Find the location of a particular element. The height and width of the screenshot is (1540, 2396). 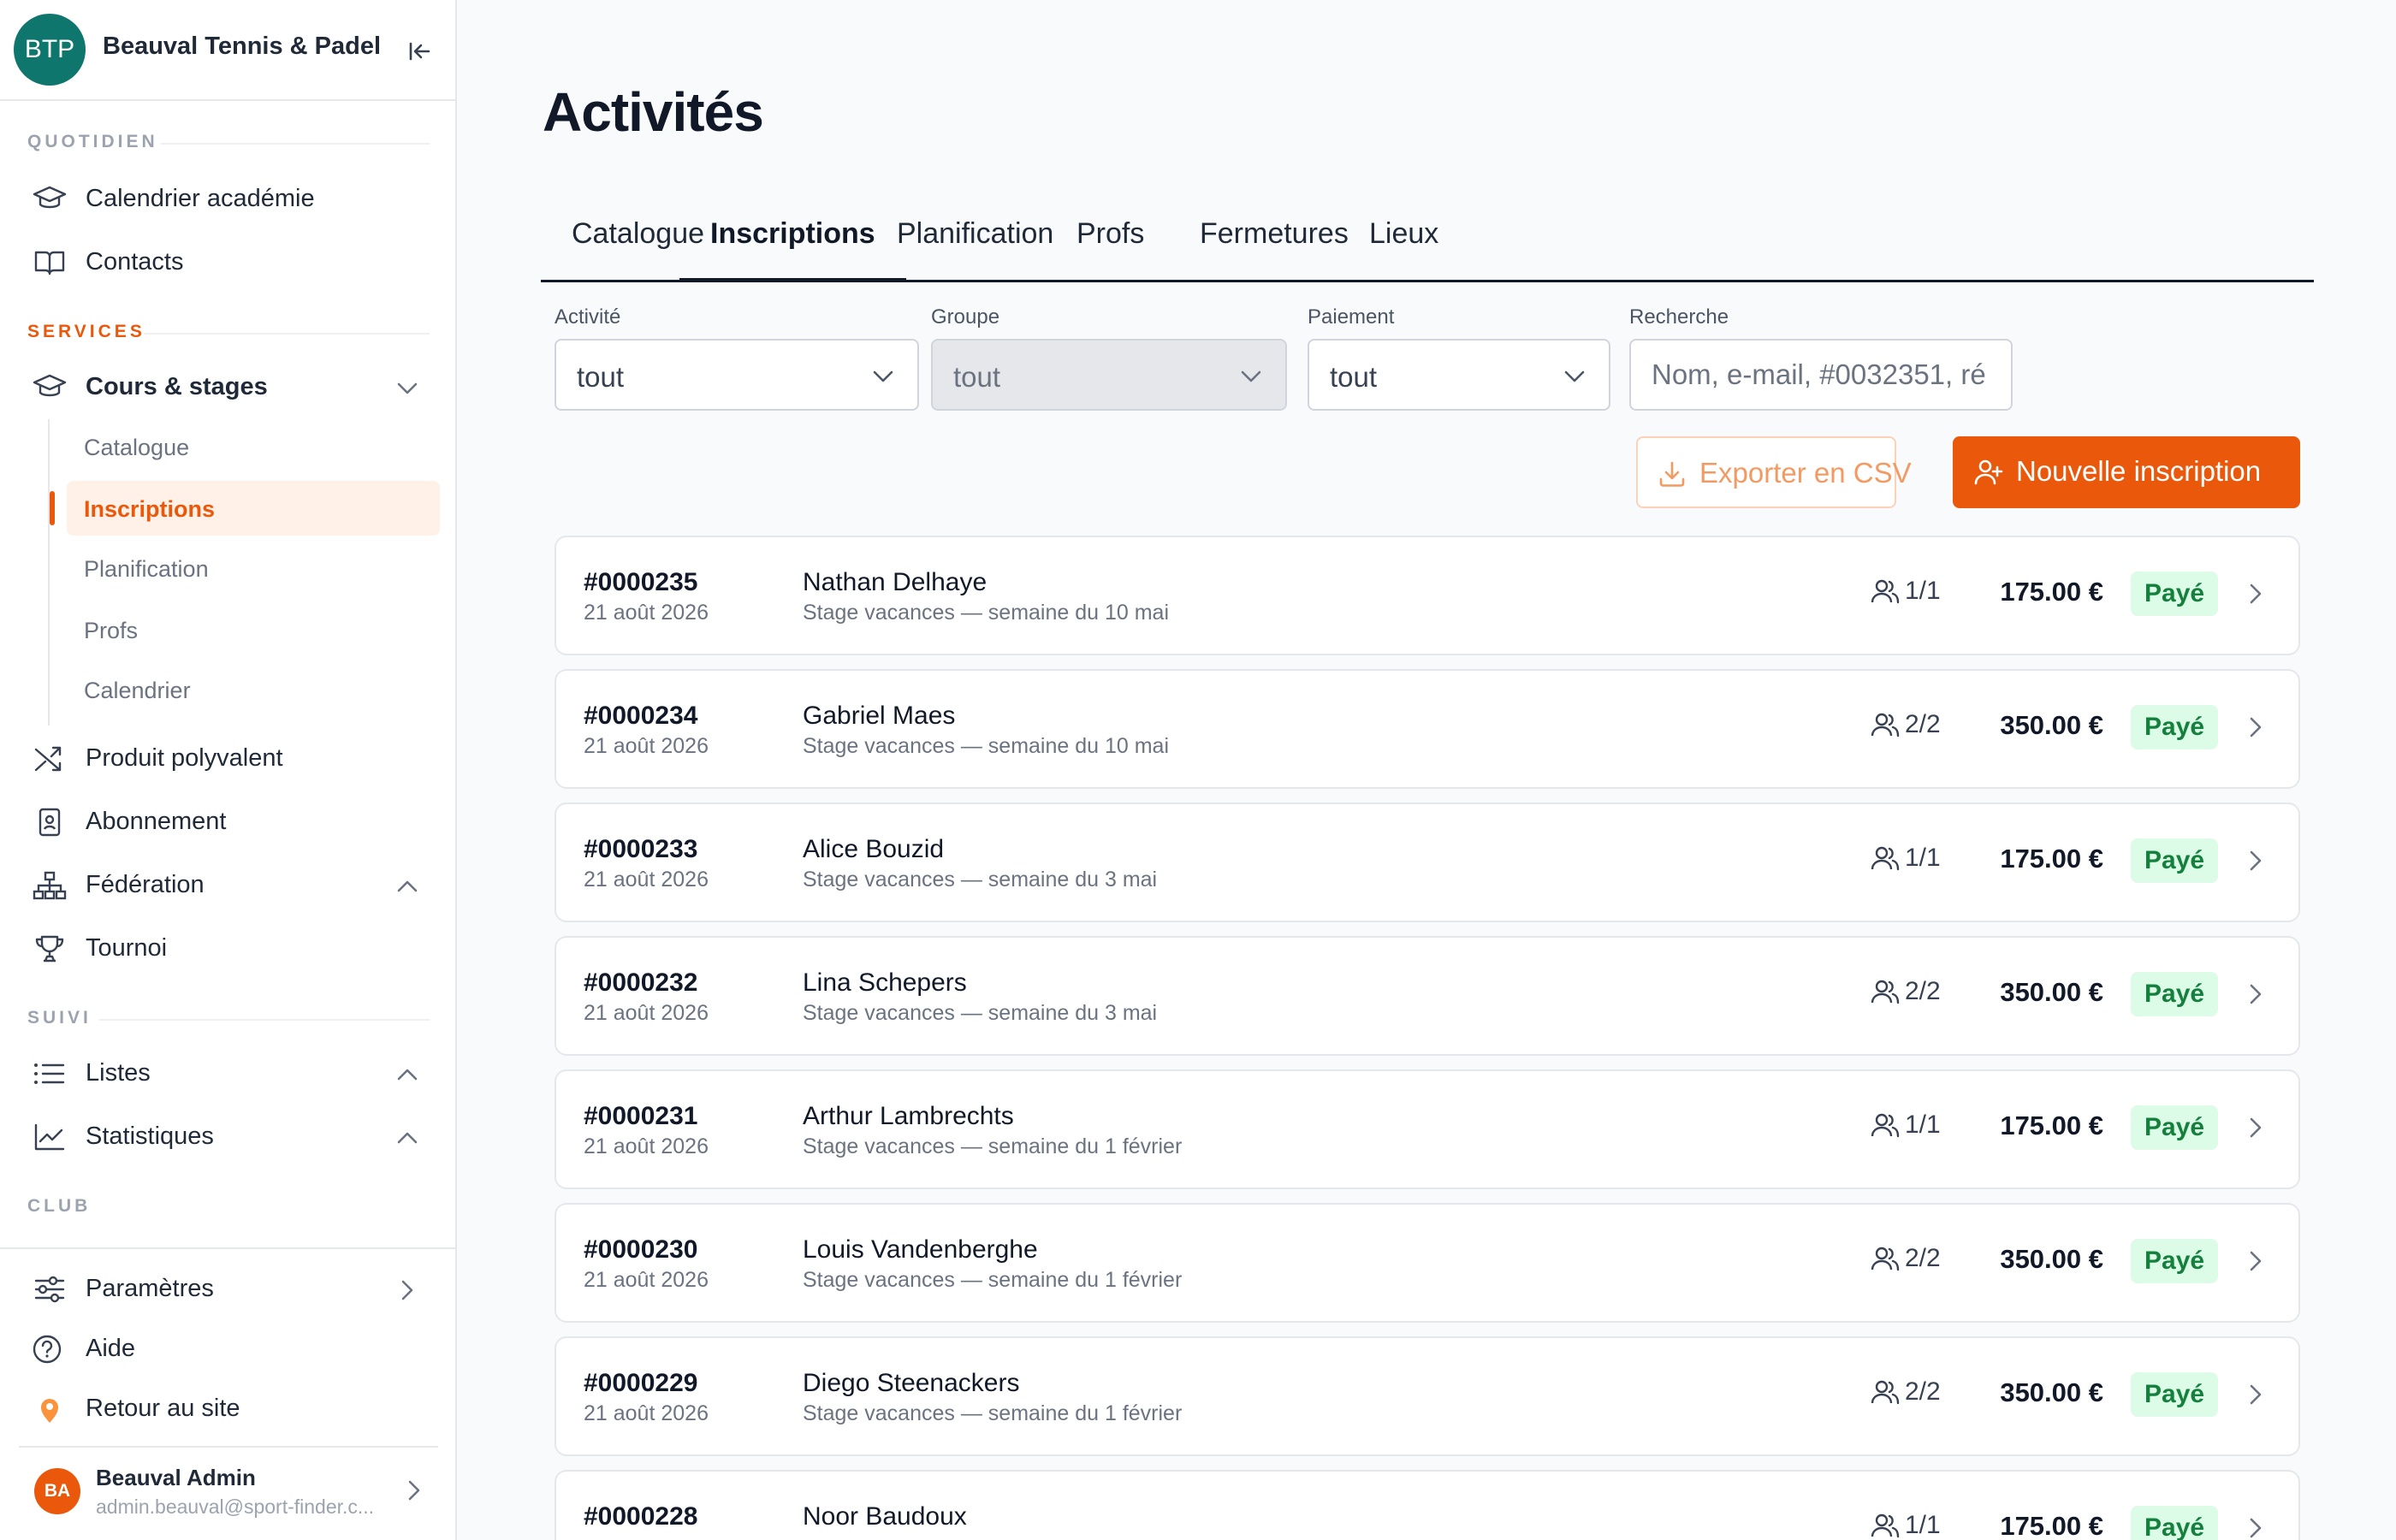

section-divider is located at coordinates (295, 144).